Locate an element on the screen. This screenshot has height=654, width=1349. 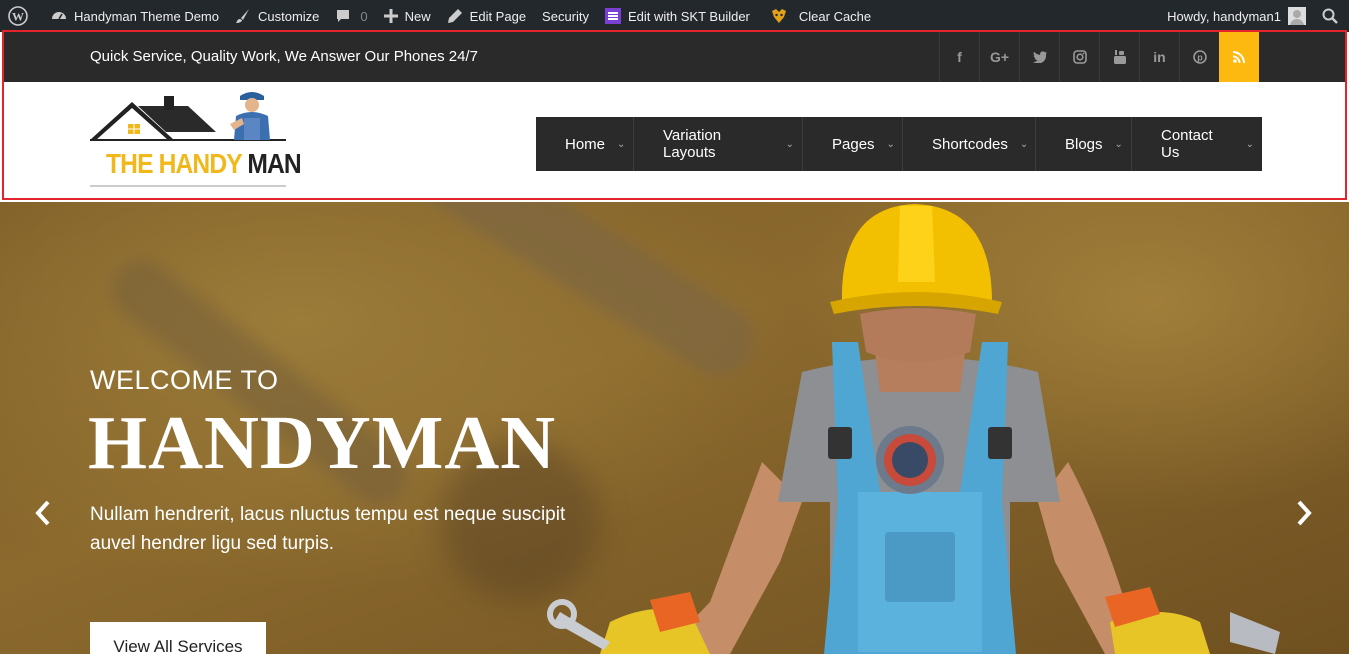
skt-builder-label: Edit with SKT Builder is located at coordinates (689, 16).